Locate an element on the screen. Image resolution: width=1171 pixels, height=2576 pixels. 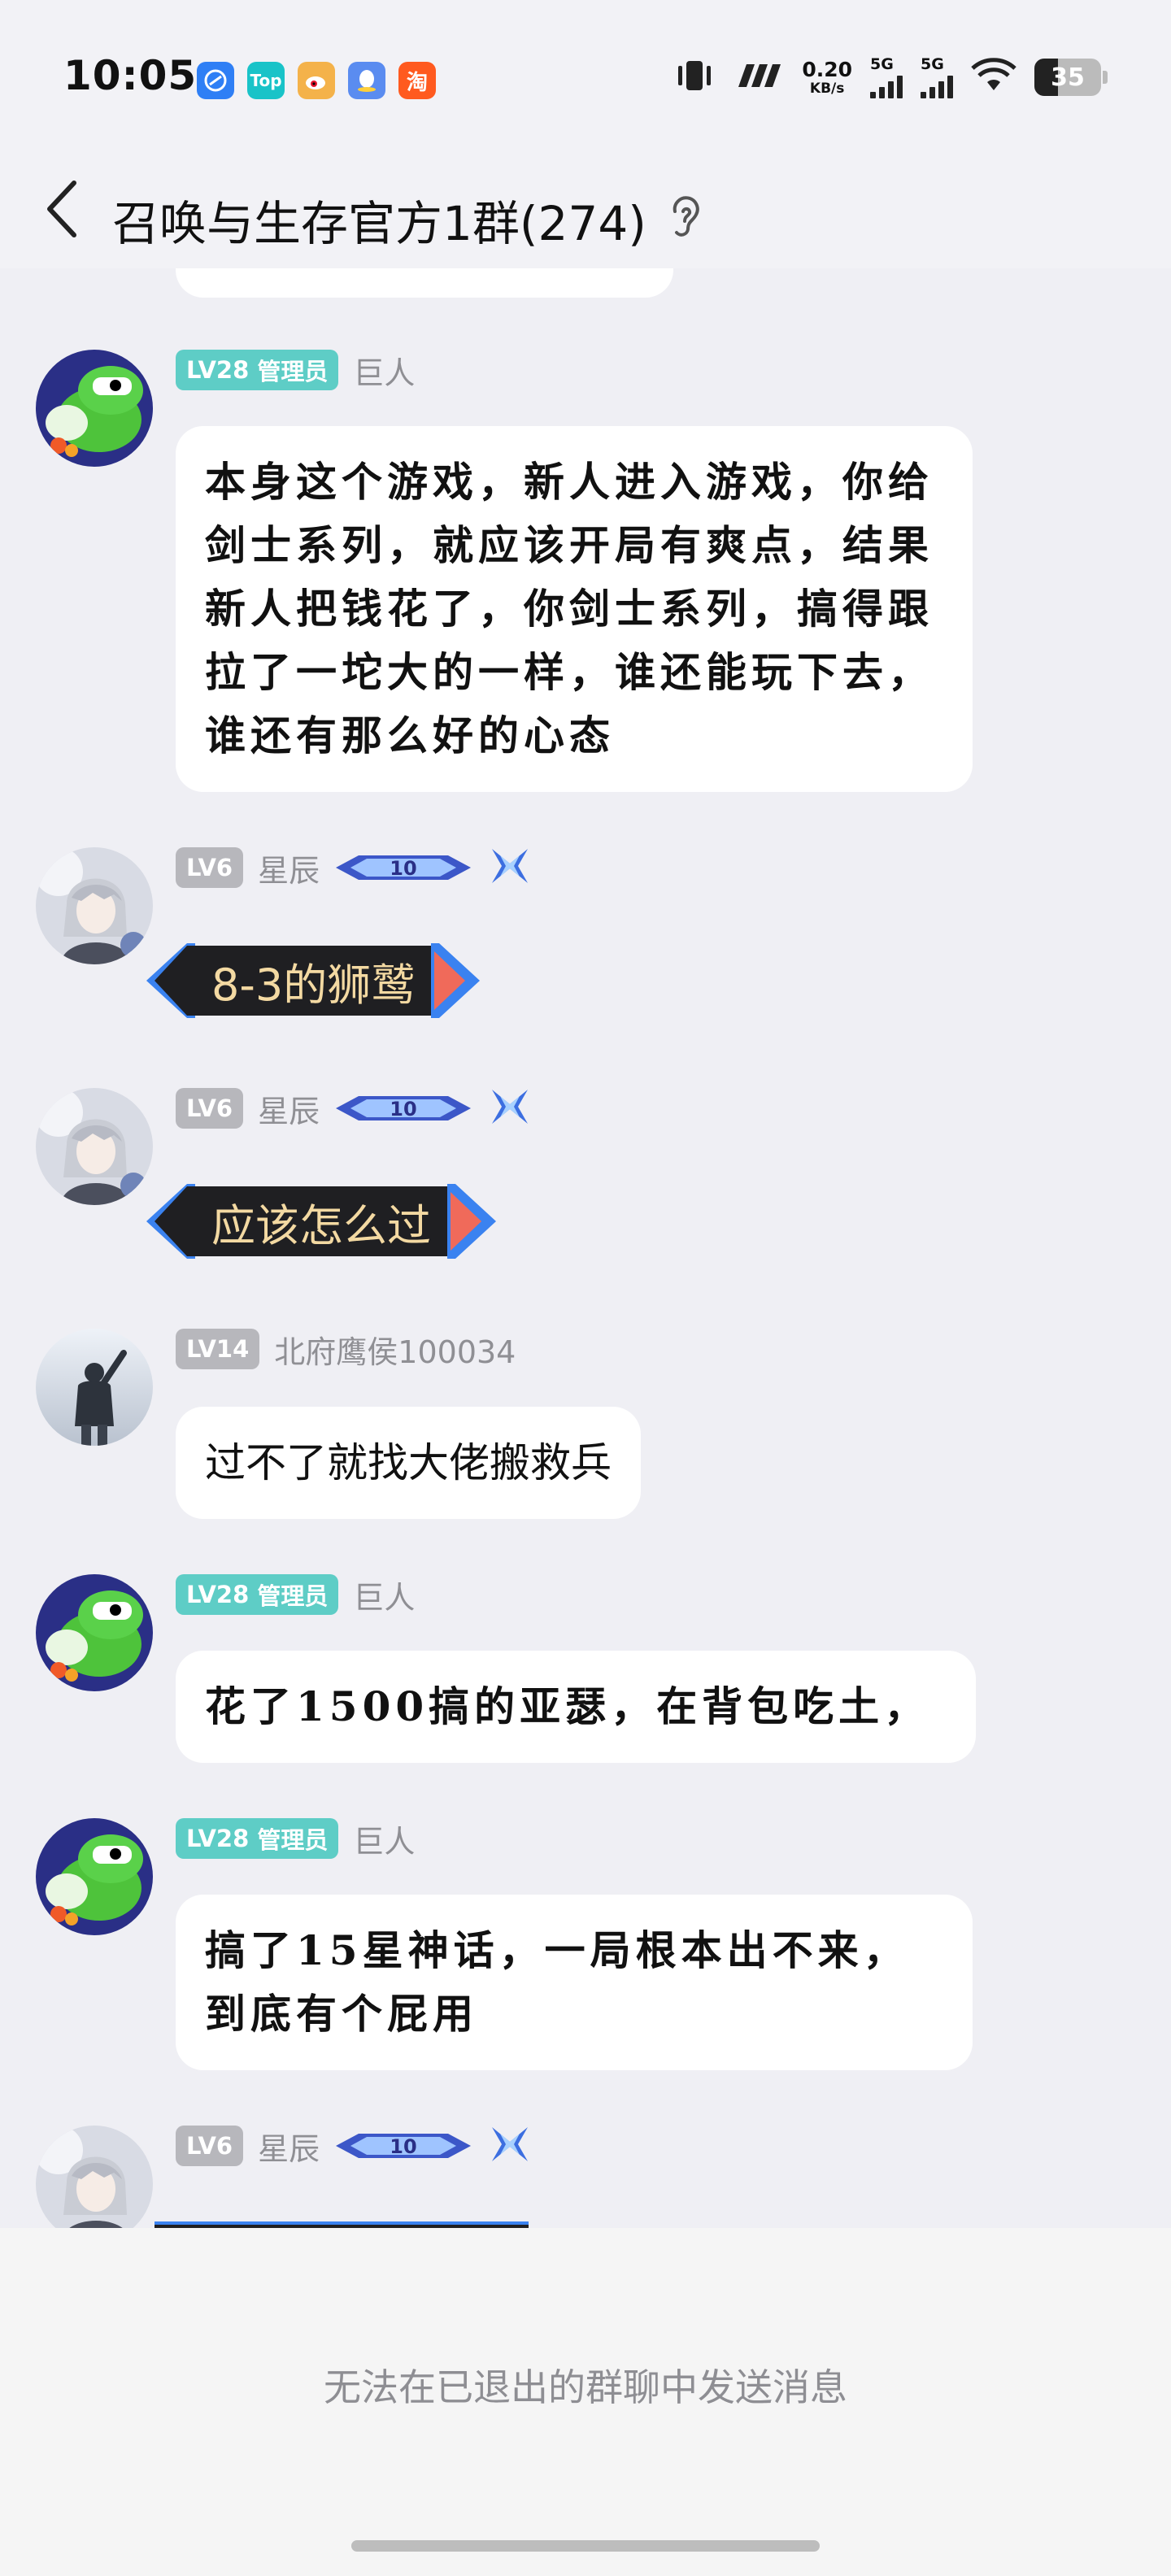
status-bar: 10:05 Top 淘 0.20 KB/s 5G 5G 35 is located at coordinates (585, 77).